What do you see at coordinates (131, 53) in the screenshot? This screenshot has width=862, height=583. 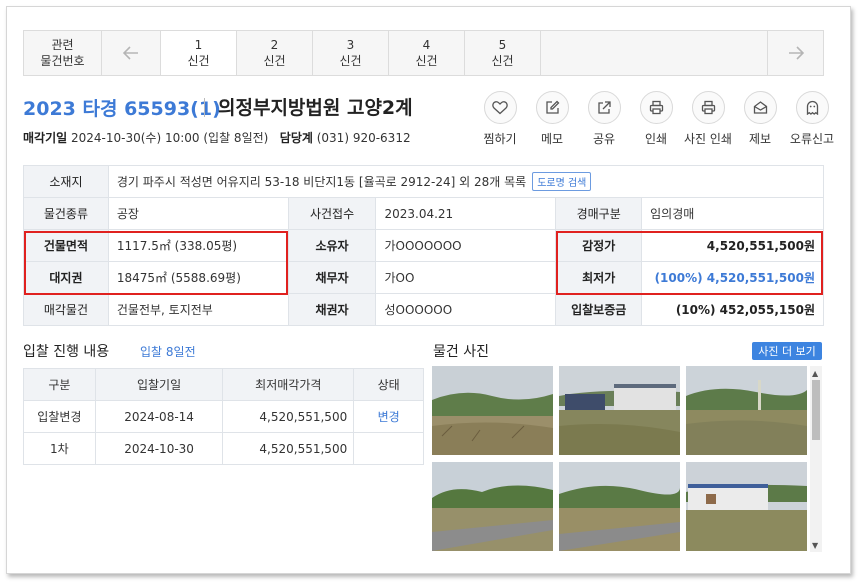 I see `arrow-left-icon` at bounding box center [131, 53].